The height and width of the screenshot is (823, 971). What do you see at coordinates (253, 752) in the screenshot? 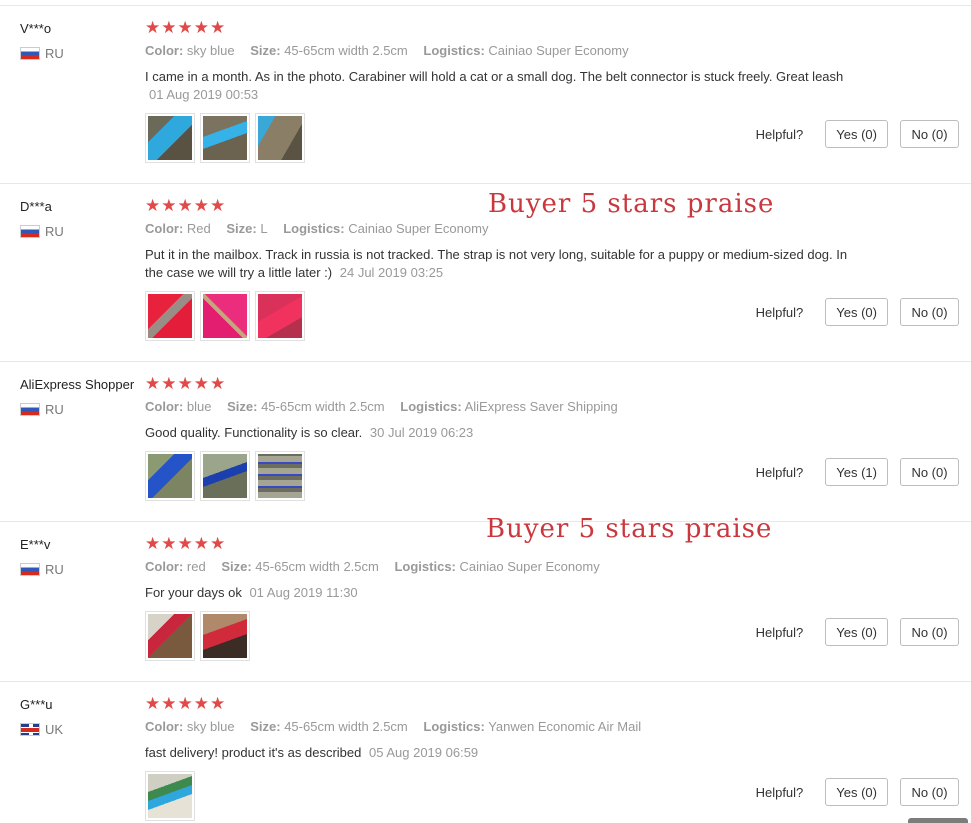
I see `review-body: fast delivery! product it's as described` at bounding box center [253, 752].